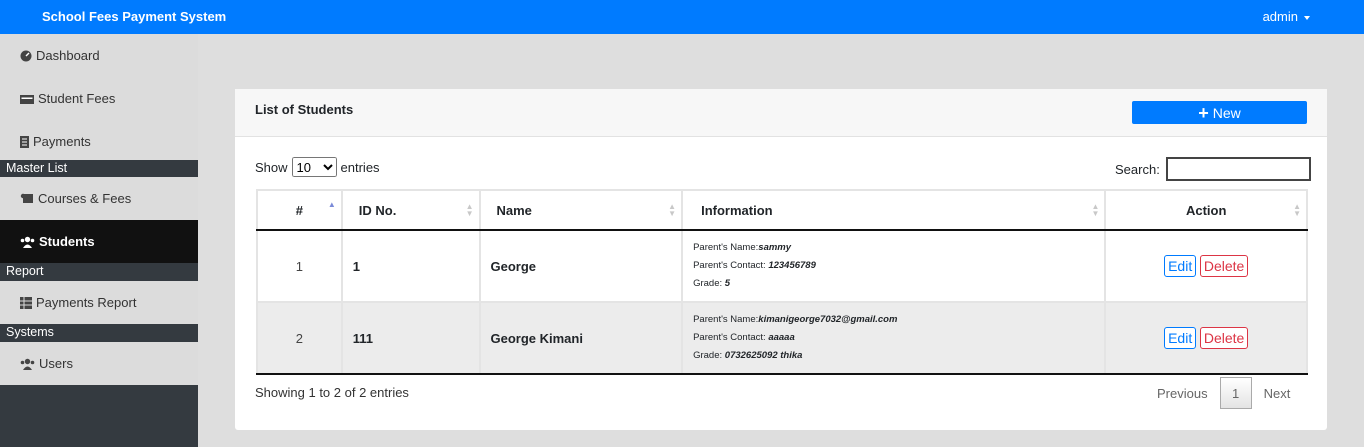  I want to click on parent-contact-value: aaaaa, so click(781, 337).